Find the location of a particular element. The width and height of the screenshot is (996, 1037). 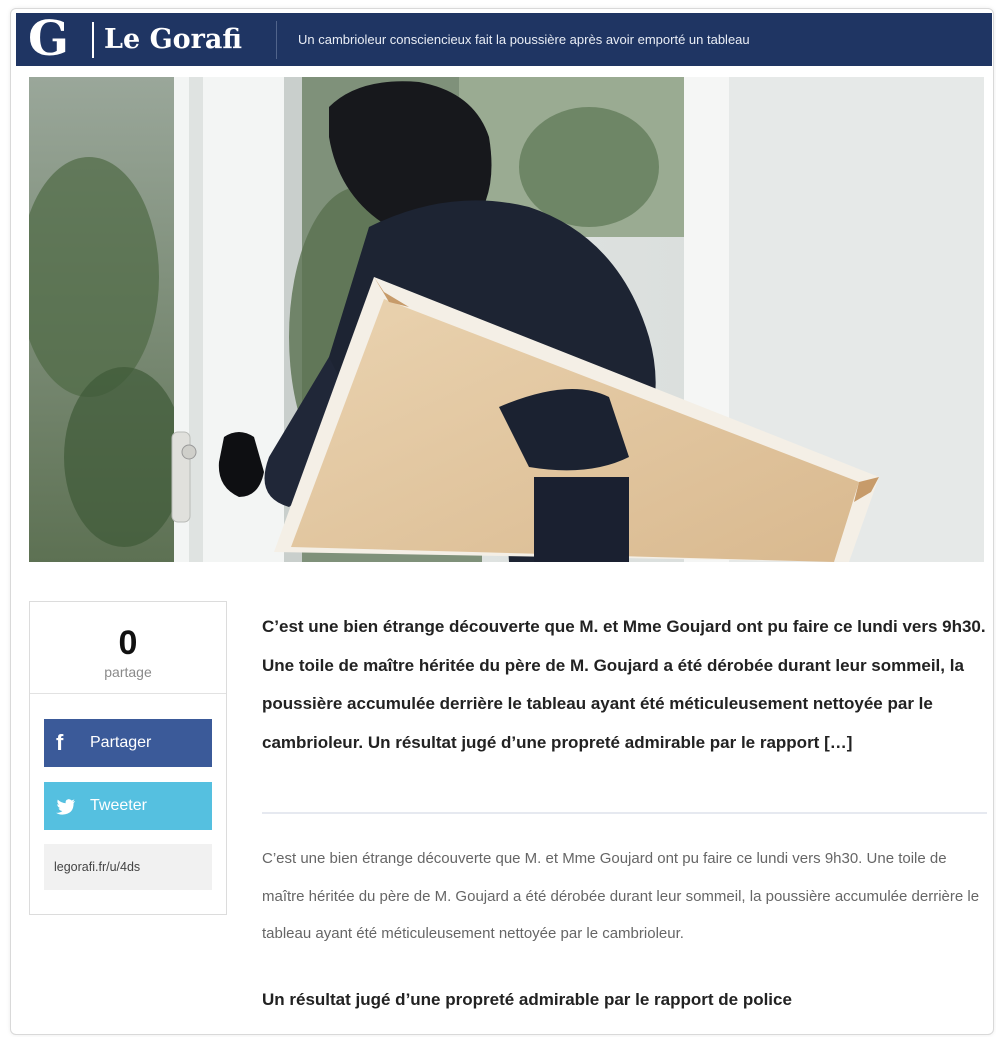

share-count: 0 is located at coordinates (128, 643).